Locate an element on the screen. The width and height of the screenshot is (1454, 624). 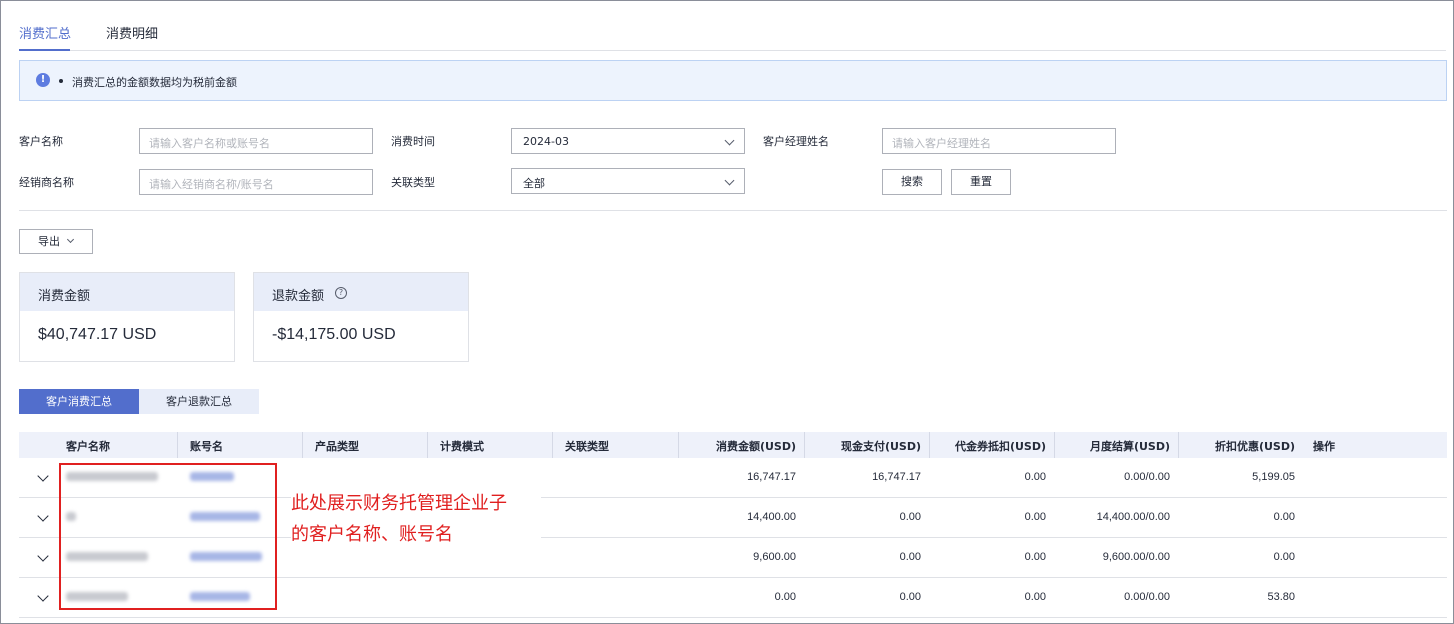
col-monthly: 月度结算(USD) is located at coordinates (1129, 446).